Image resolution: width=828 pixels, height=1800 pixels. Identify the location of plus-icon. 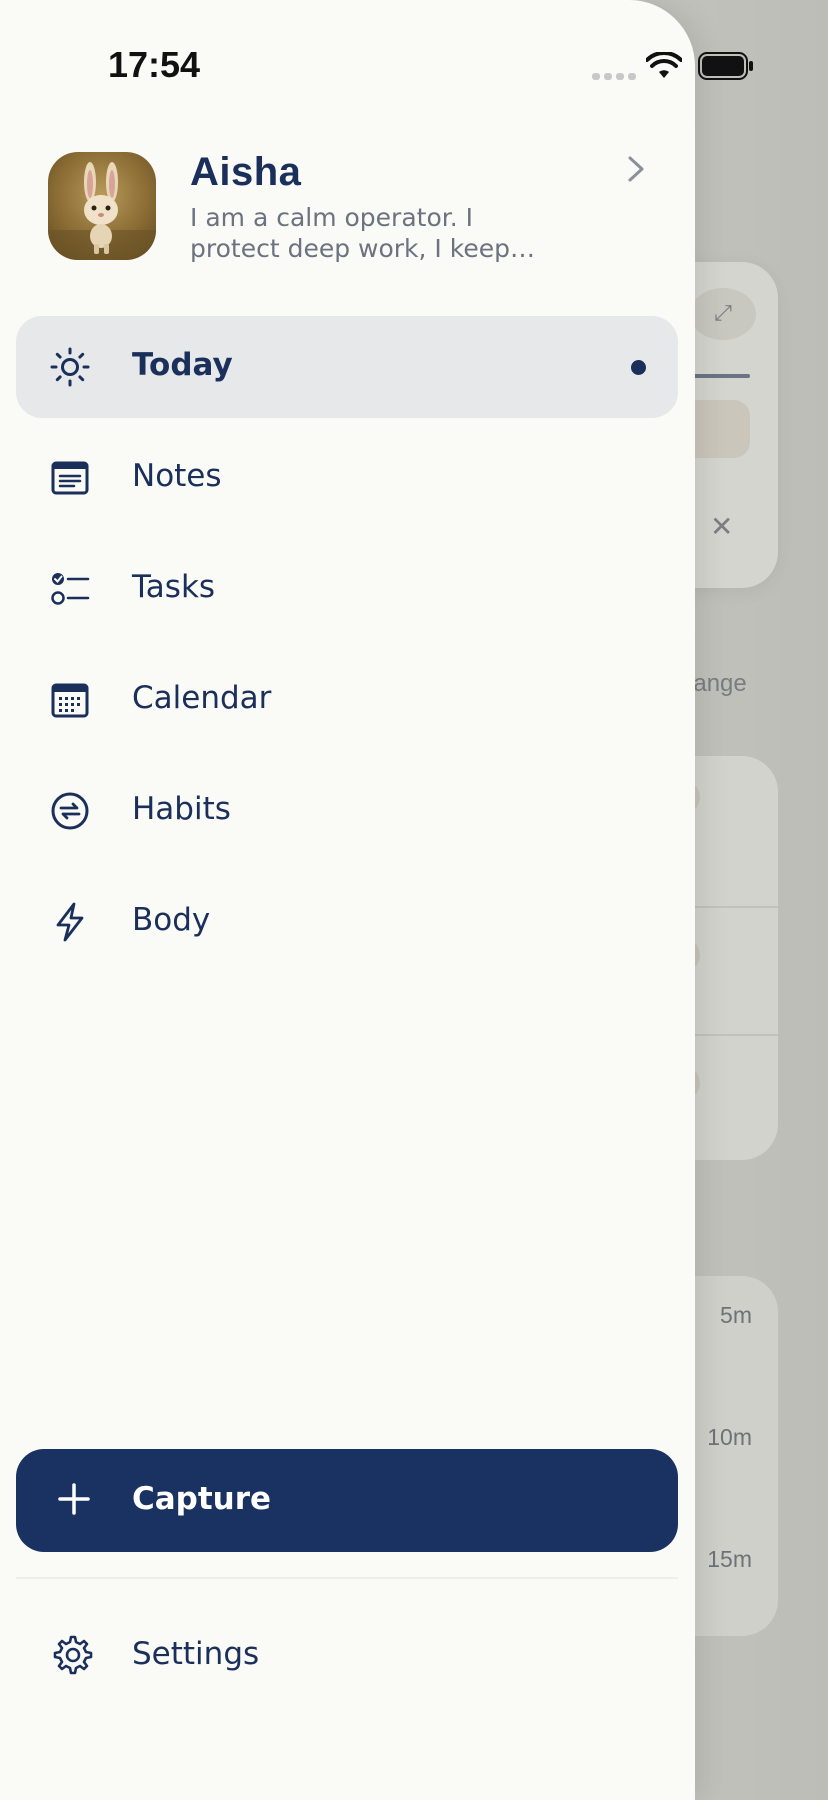
(74, 1499).